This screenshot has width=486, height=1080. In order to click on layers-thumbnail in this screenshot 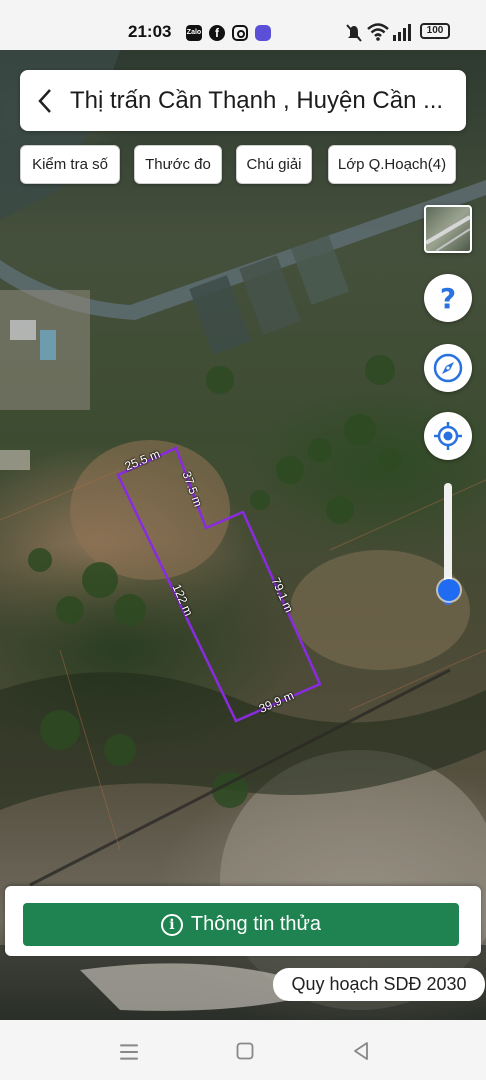, I will do `click(448, 229)`.